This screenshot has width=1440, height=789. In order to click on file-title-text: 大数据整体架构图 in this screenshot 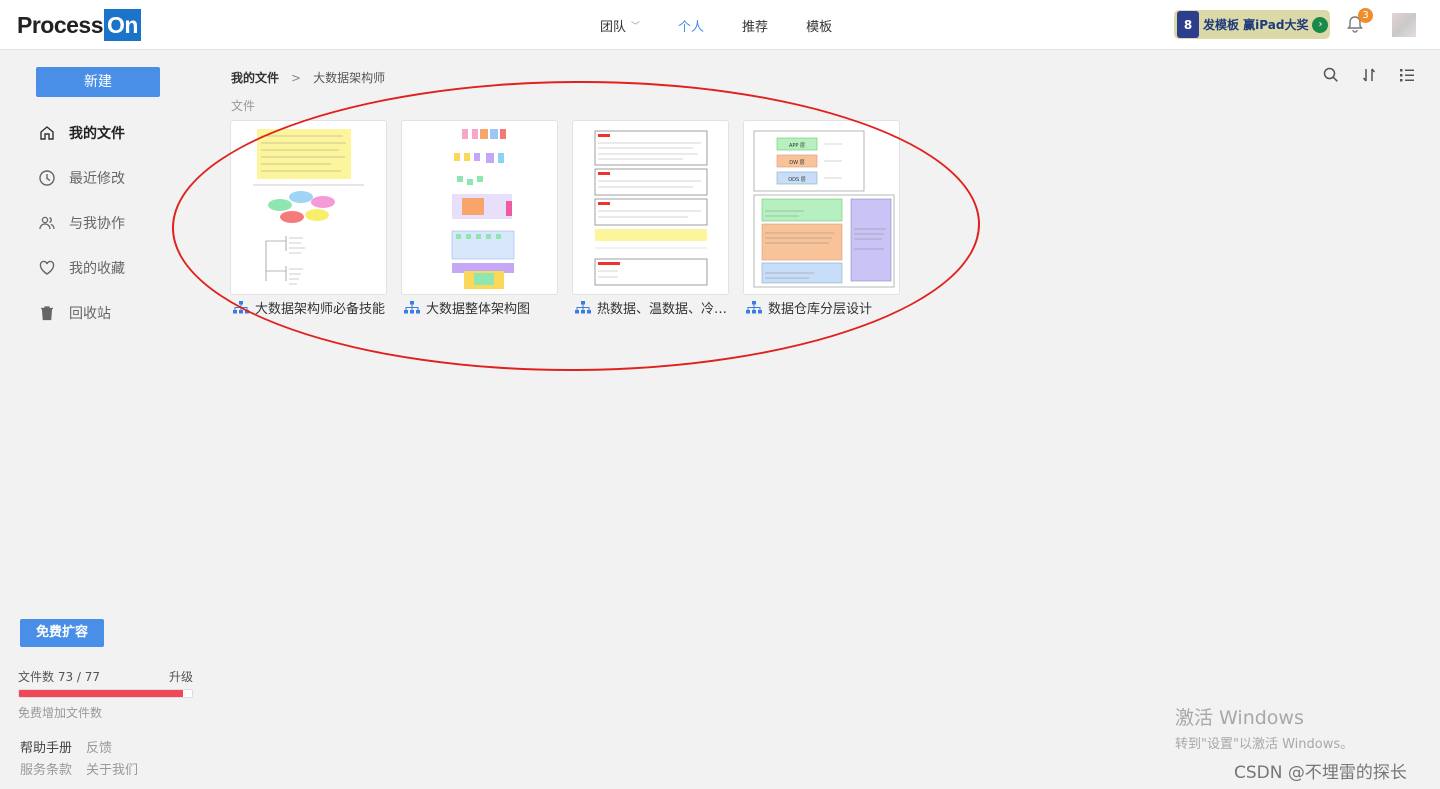, I will do `click(478, 309)`.